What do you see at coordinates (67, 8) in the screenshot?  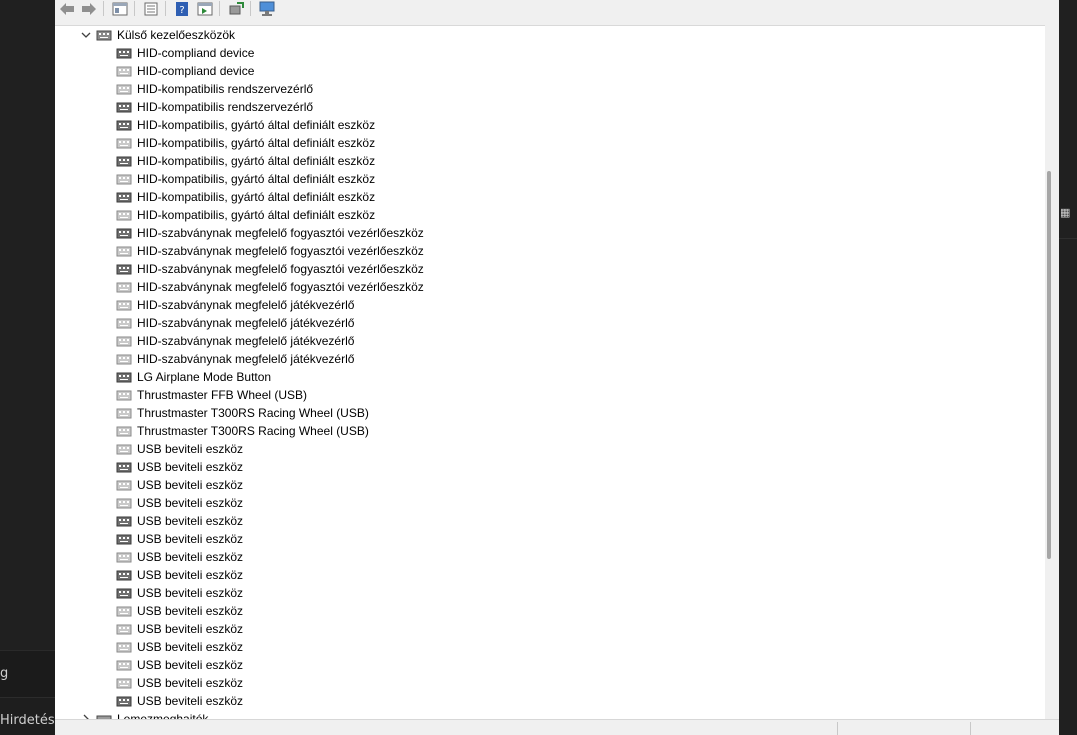 I see `back-icon` at bounding box center [67, 8].